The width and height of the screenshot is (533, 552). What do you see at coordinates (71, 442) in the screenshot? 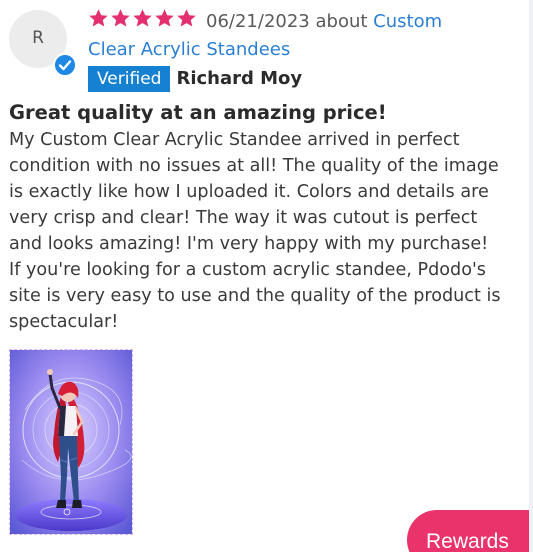
I see `review-photo` at bounding box center [71, 442].